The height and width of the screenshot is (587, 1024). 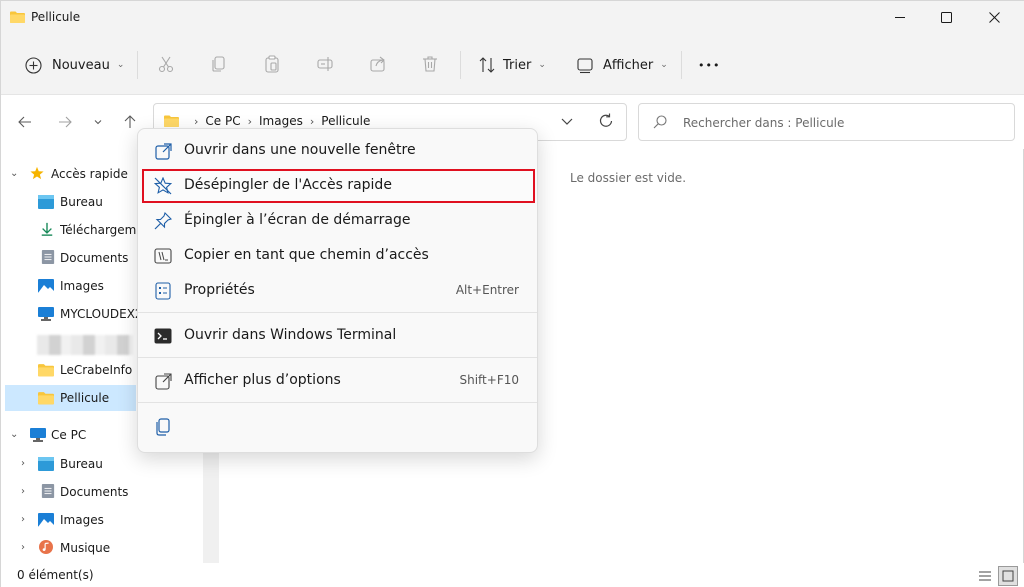 I want to click on recent-locations-button, so click(x=98, y=122).